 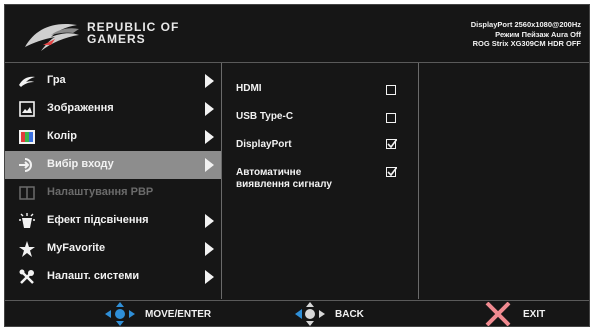 What do you see at coordinates (538, 34) in the screenshot?
I see `status-line2: Режим Пейзаж Aura Off` at bounding box center [538, 34].